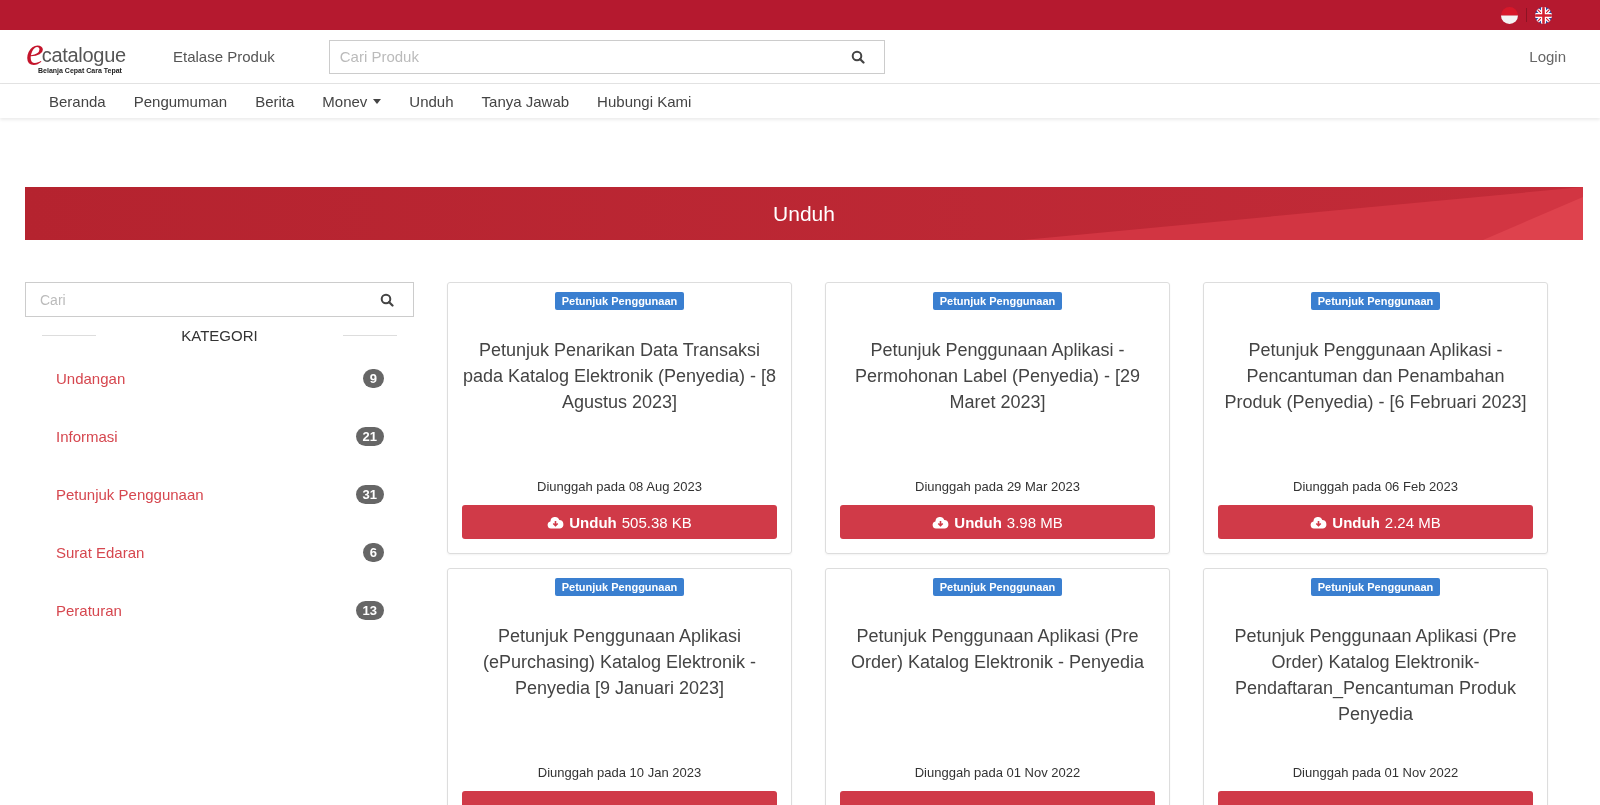  I want to click on storefront-link: Etalase Produk, so click(224, 56).